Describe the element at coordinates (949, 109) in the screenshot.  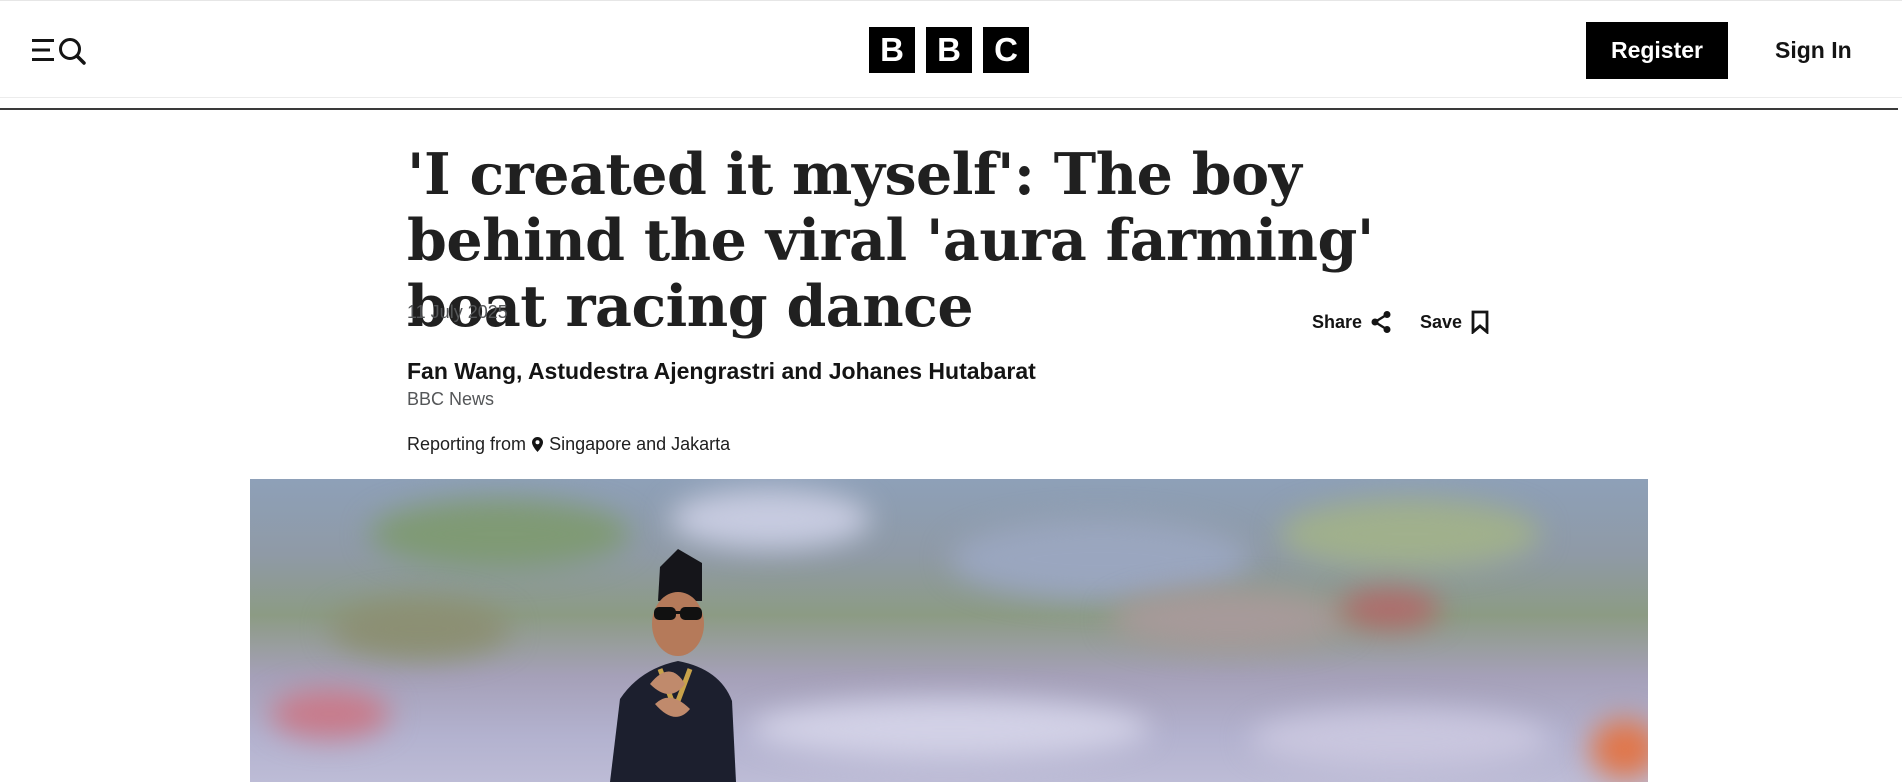
I see `header-divider` at that location.